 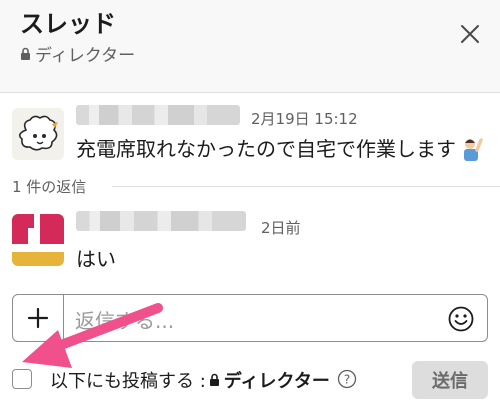 I want to click on message-text: はい, so click(x=96, y=259).